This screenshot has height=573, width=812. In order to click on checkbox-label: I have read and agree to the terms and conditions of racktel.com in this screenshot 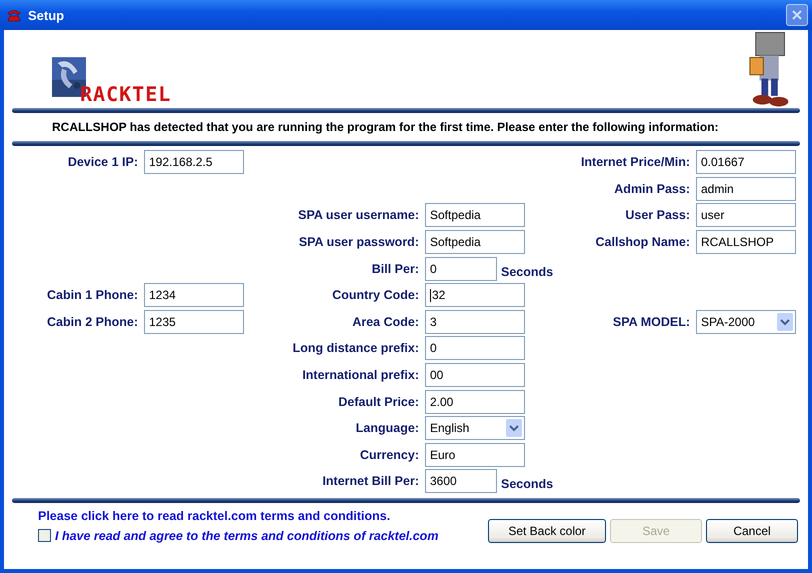, I will do `click(246, 535)`.